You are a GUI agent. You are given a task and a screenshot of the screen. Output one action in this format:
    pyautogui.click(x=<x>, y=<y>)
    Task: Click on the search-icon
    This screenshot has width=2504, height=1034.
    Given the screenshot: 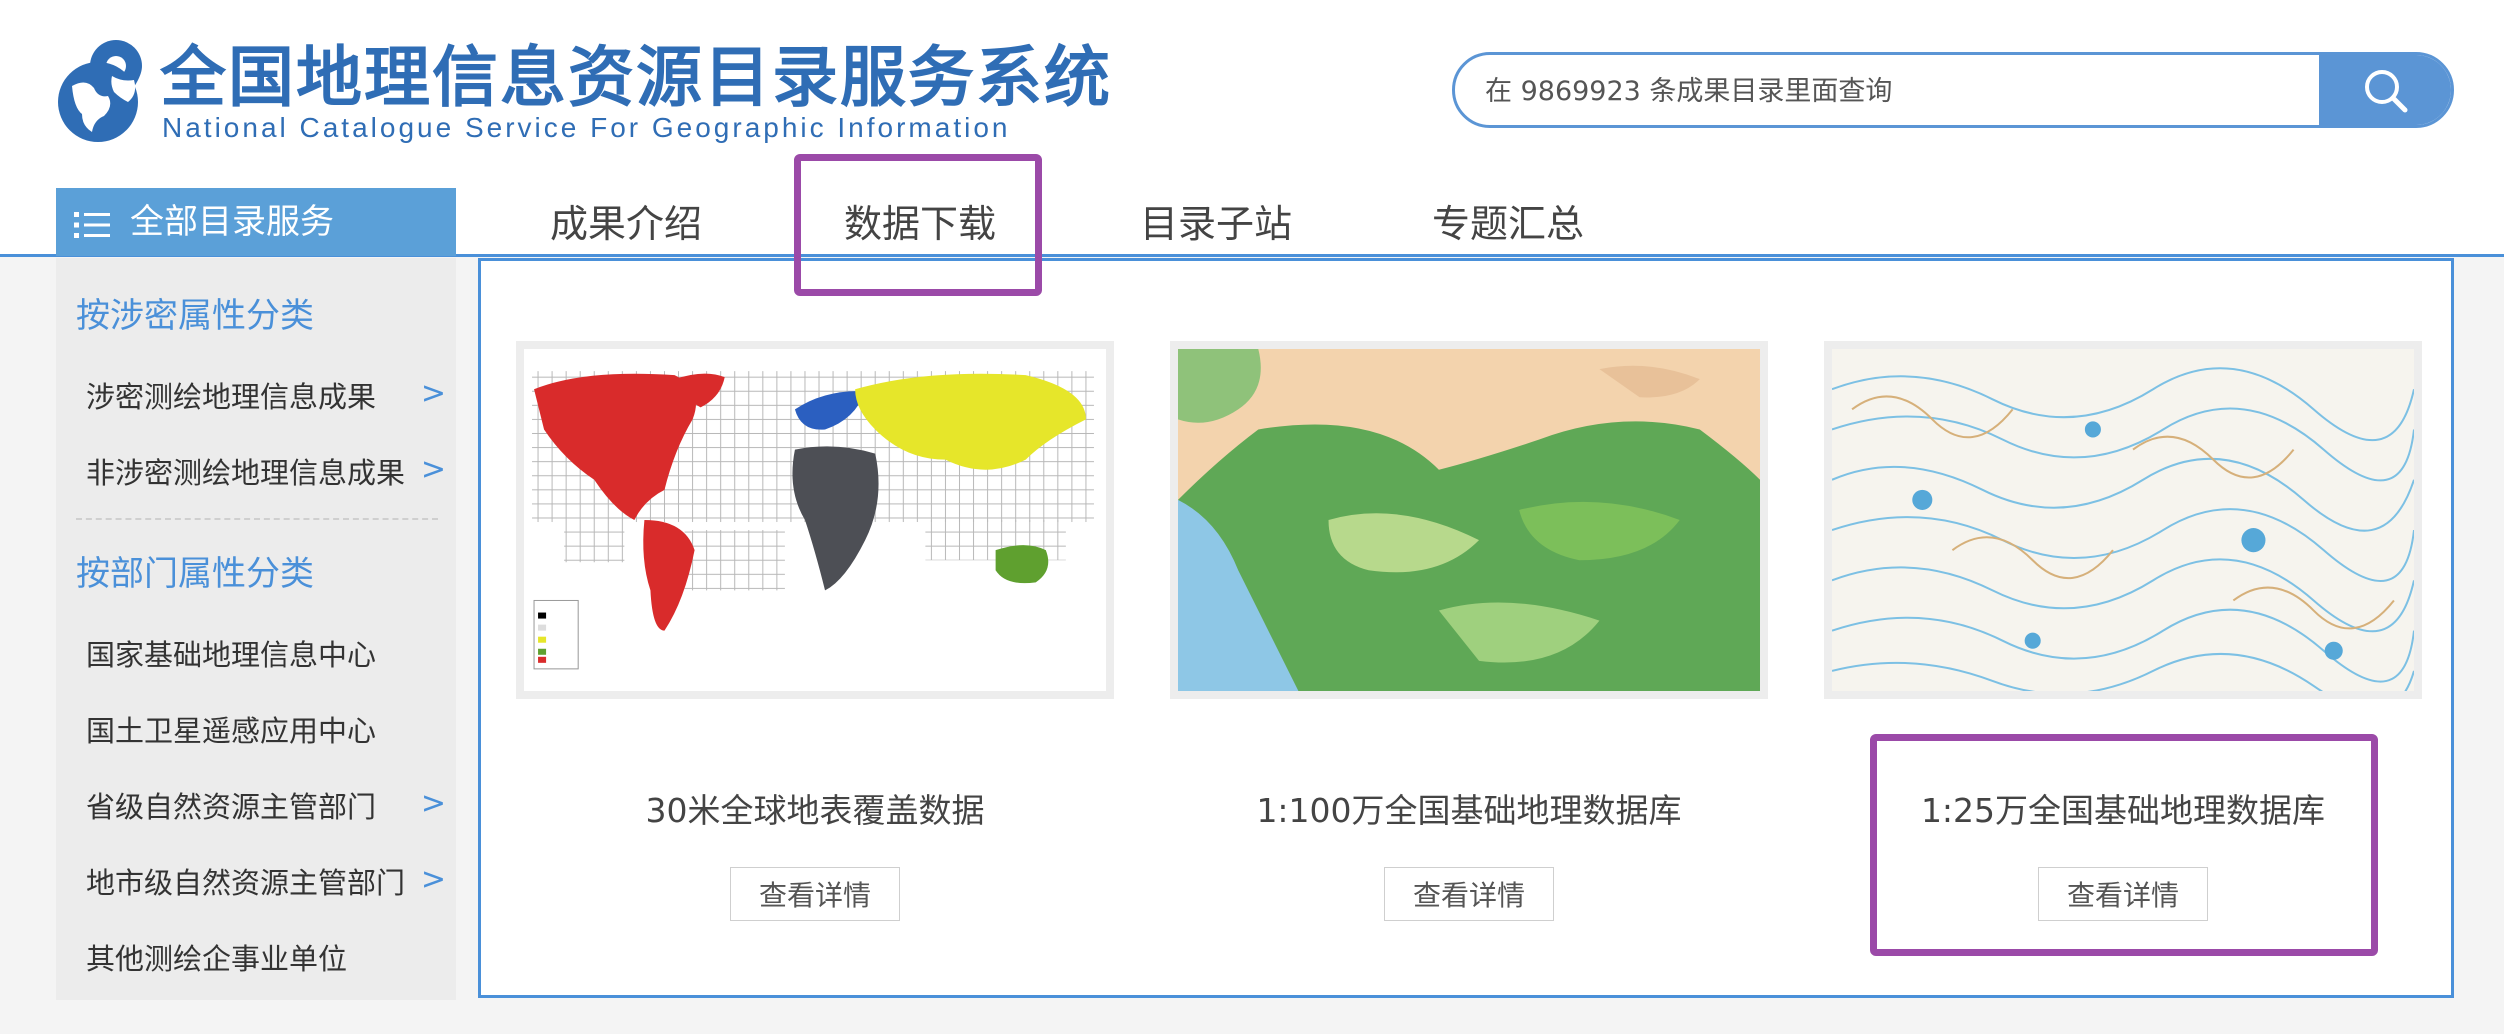 What is the action you would take?
    pyautogui.click(x=2386, y=91)
    